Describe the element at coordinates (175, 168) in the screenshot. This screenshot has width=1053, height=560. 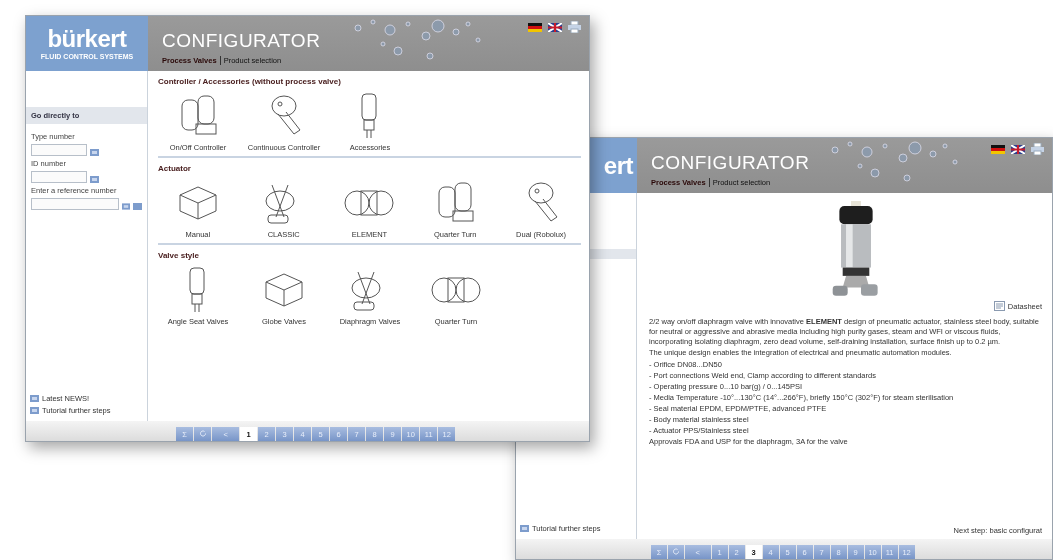
I see `section-heading: Actuator` at that location.